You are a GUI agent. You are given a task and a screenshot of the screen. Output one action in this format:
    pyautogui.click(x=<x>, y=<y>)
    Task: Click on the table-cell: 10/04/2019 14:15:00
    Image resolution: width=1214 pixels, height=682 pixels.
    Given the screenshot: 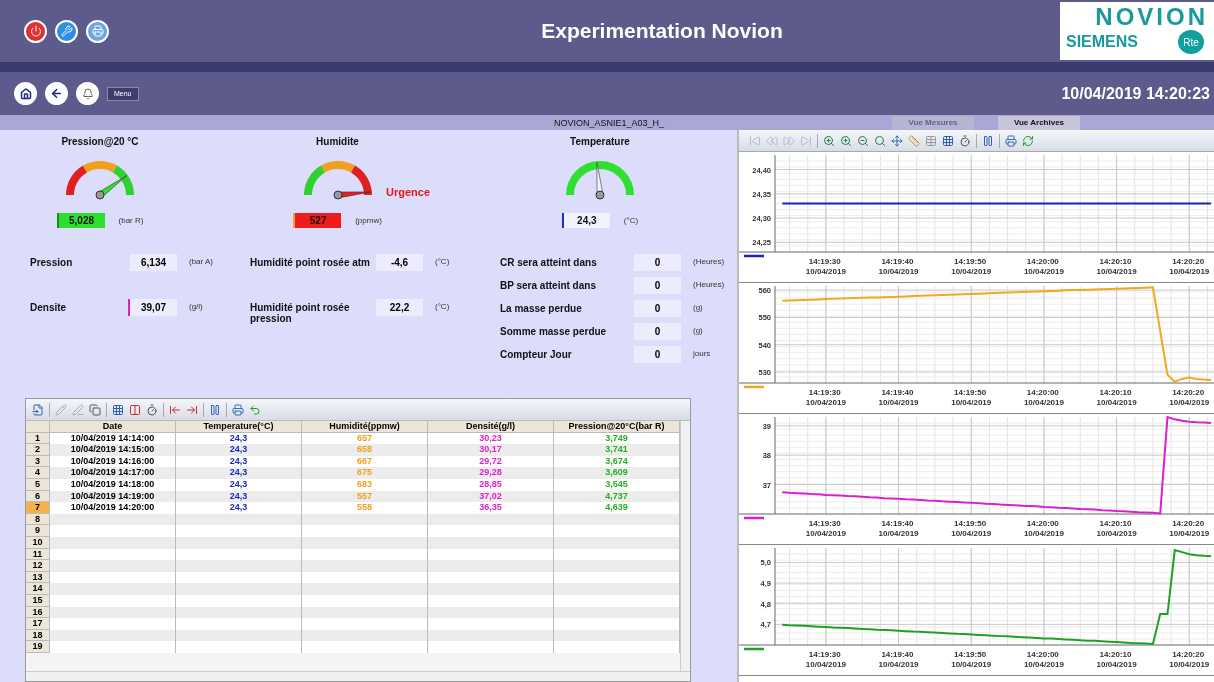 What is the action you would take?
    pyautogui.click(x=113, y=450)
    